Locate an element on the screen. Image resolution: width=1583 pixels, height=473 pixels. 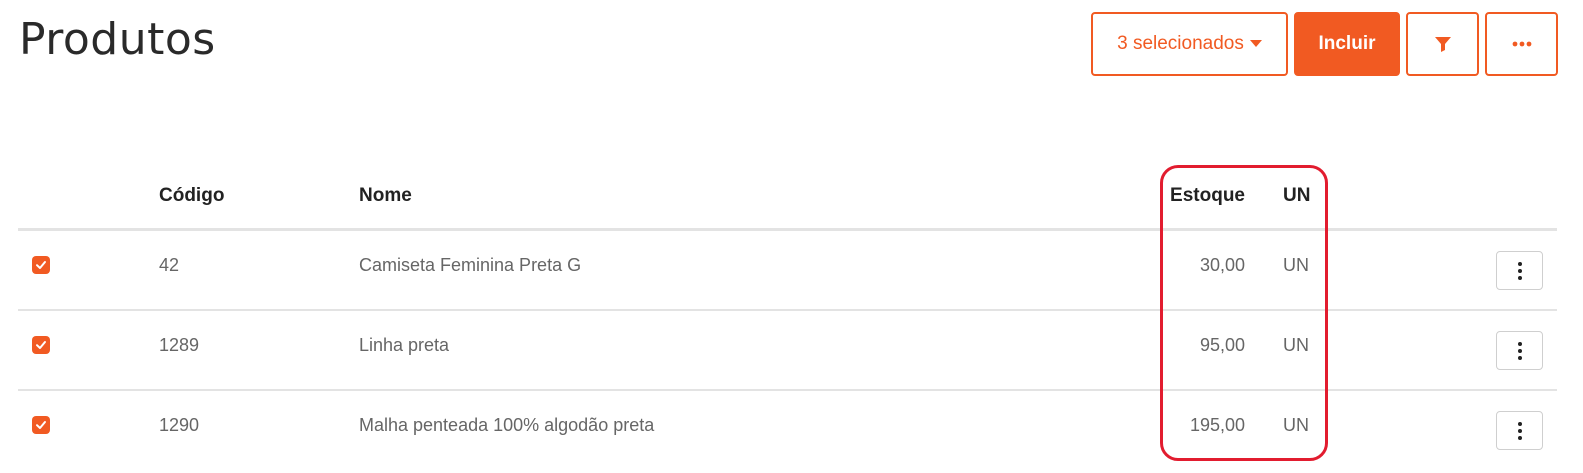
header-name: Nome is located at coordinates (385, 196).